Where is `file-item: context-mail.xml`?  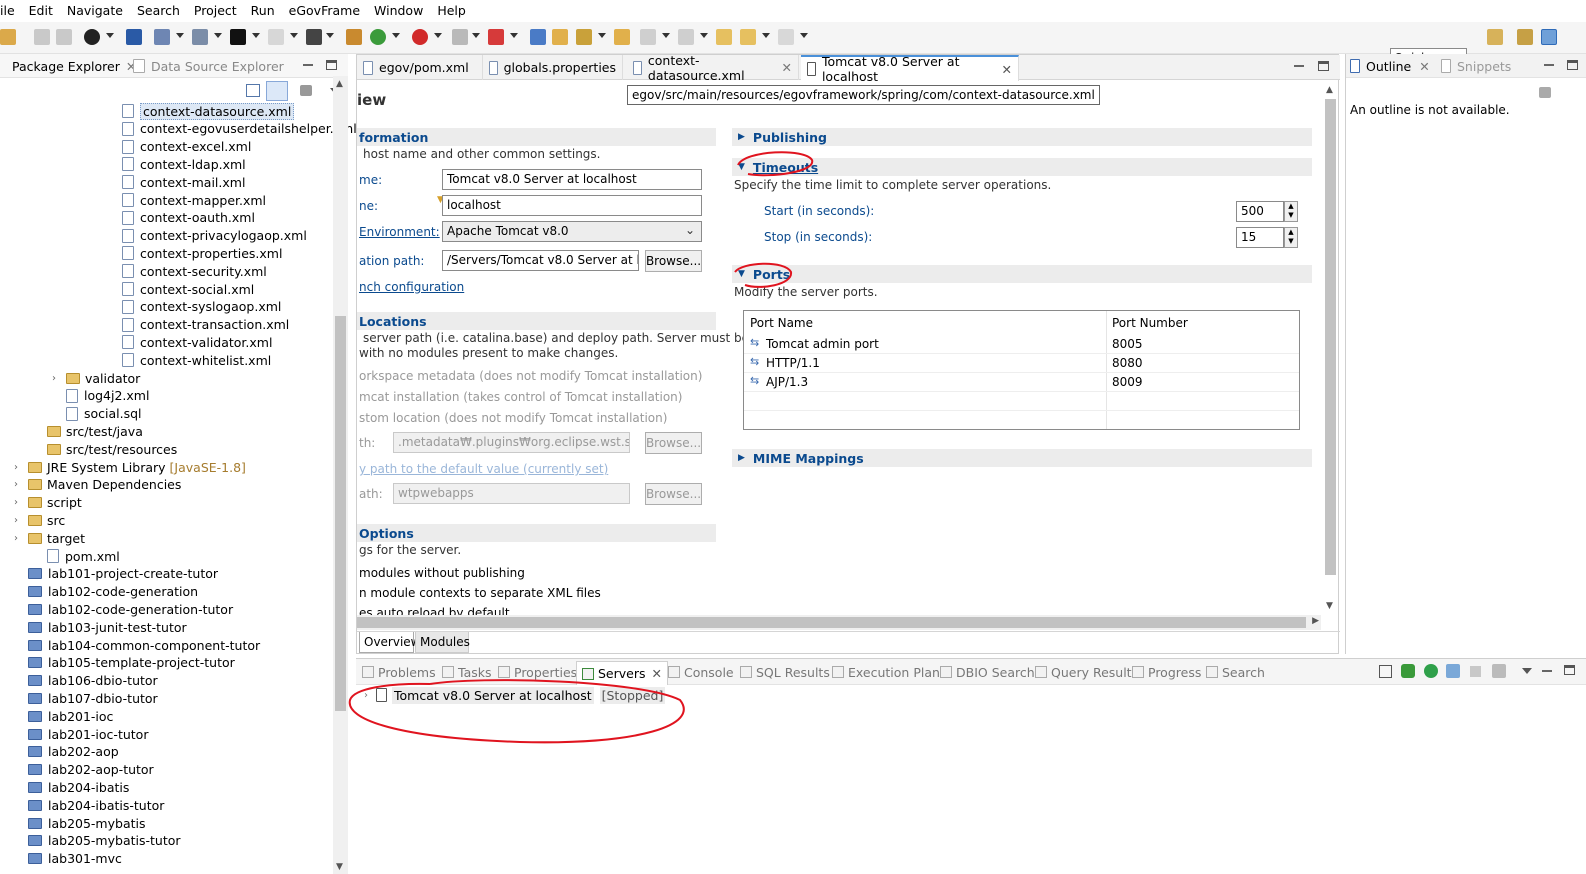 file-item: context-mail.xml is located at coordinates (183, 182).